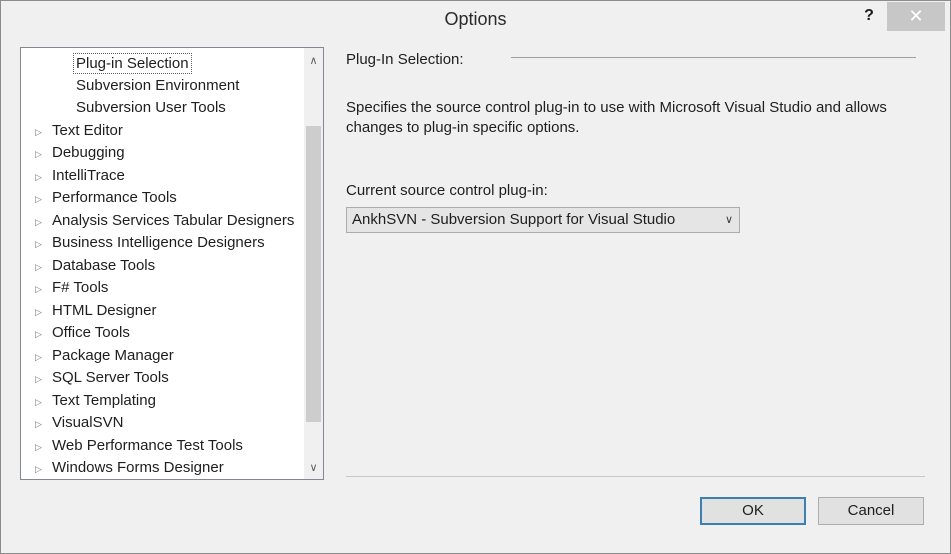  I want to click on tree-item-label: Performance Tools, so click(114, 197).